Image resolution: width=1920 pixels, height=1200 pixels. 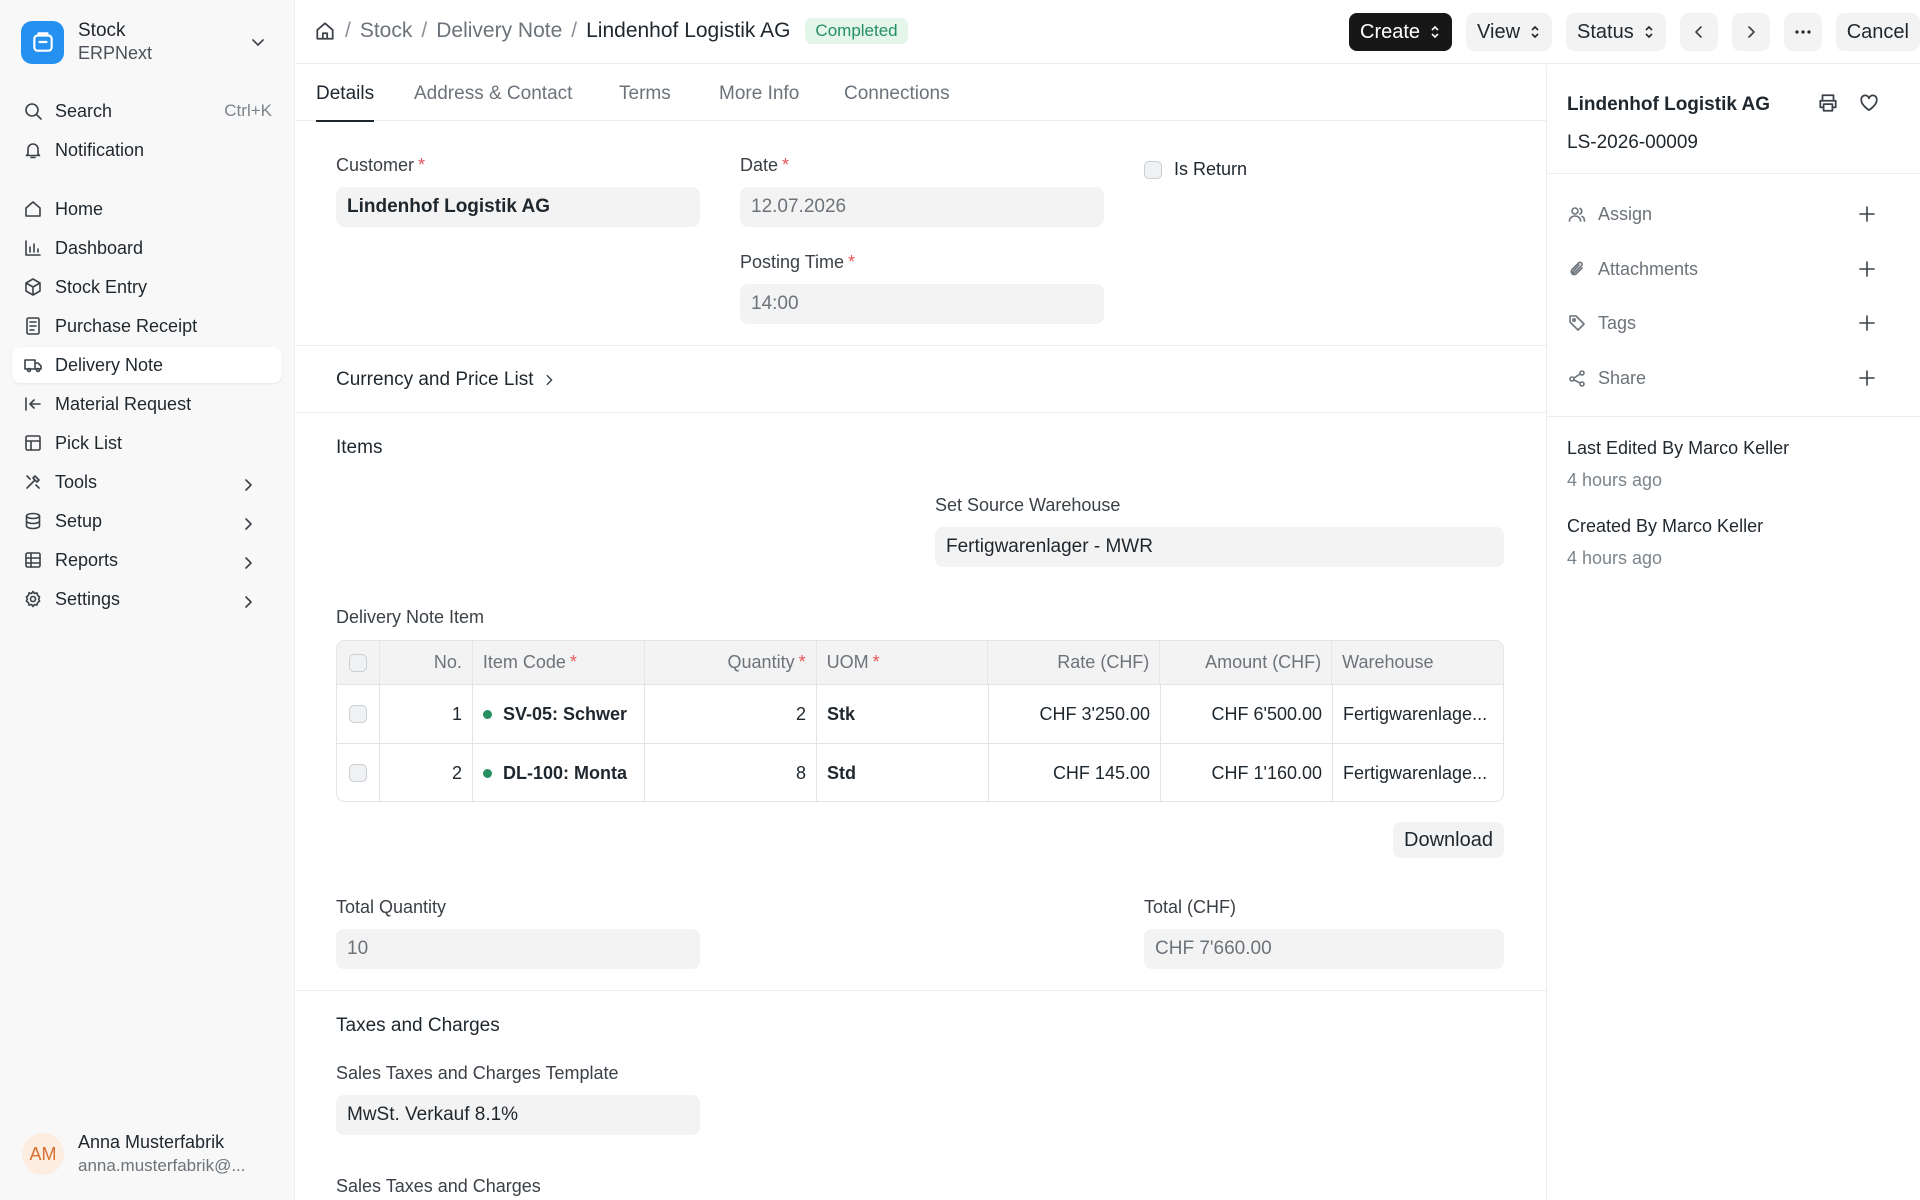 What do you see at coordinates (1211, 169) in the screenshot?
I see `is-return-label: Is Return` at bounding box center [1211, 169].